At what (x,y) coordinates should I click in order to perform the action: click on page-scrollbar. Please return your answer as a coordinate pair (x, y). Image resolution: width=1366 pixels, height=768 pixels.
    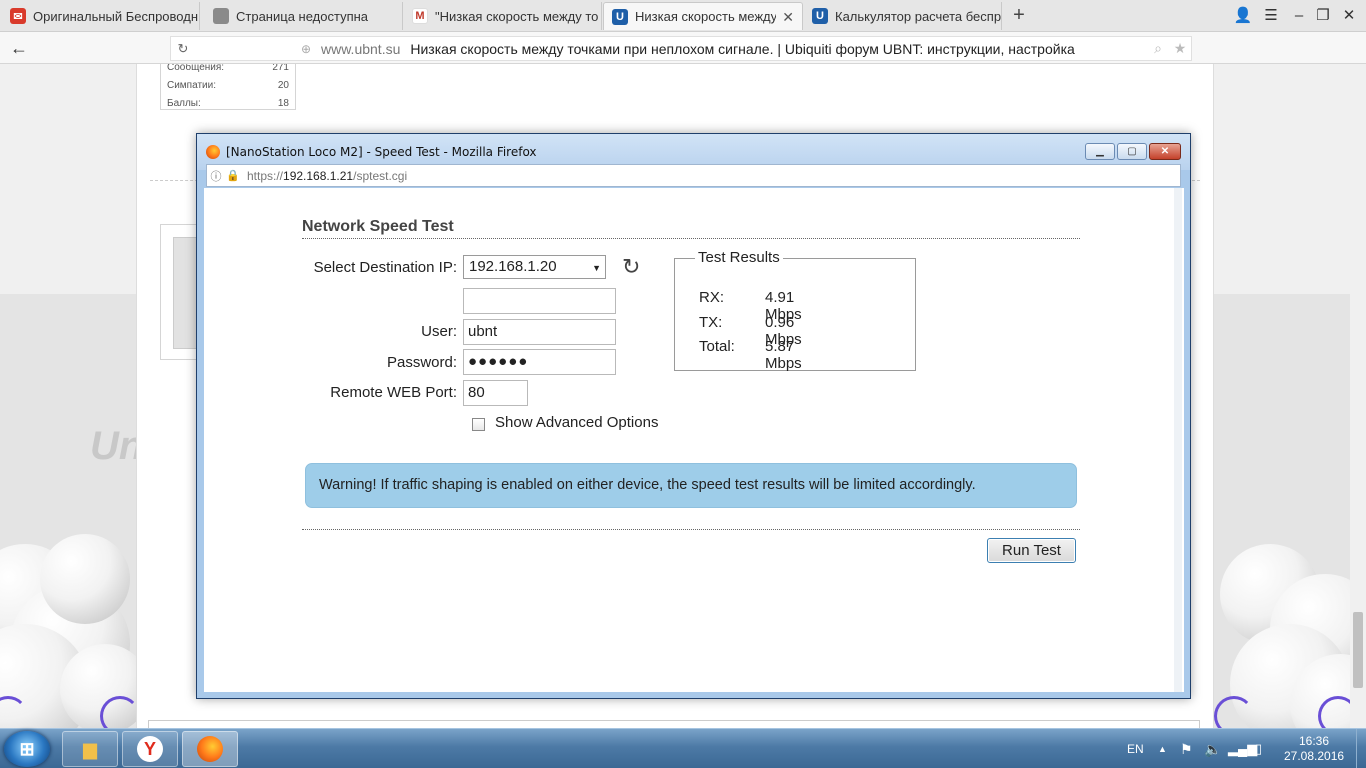
    Looking at the image, I should click on (1358, 396).